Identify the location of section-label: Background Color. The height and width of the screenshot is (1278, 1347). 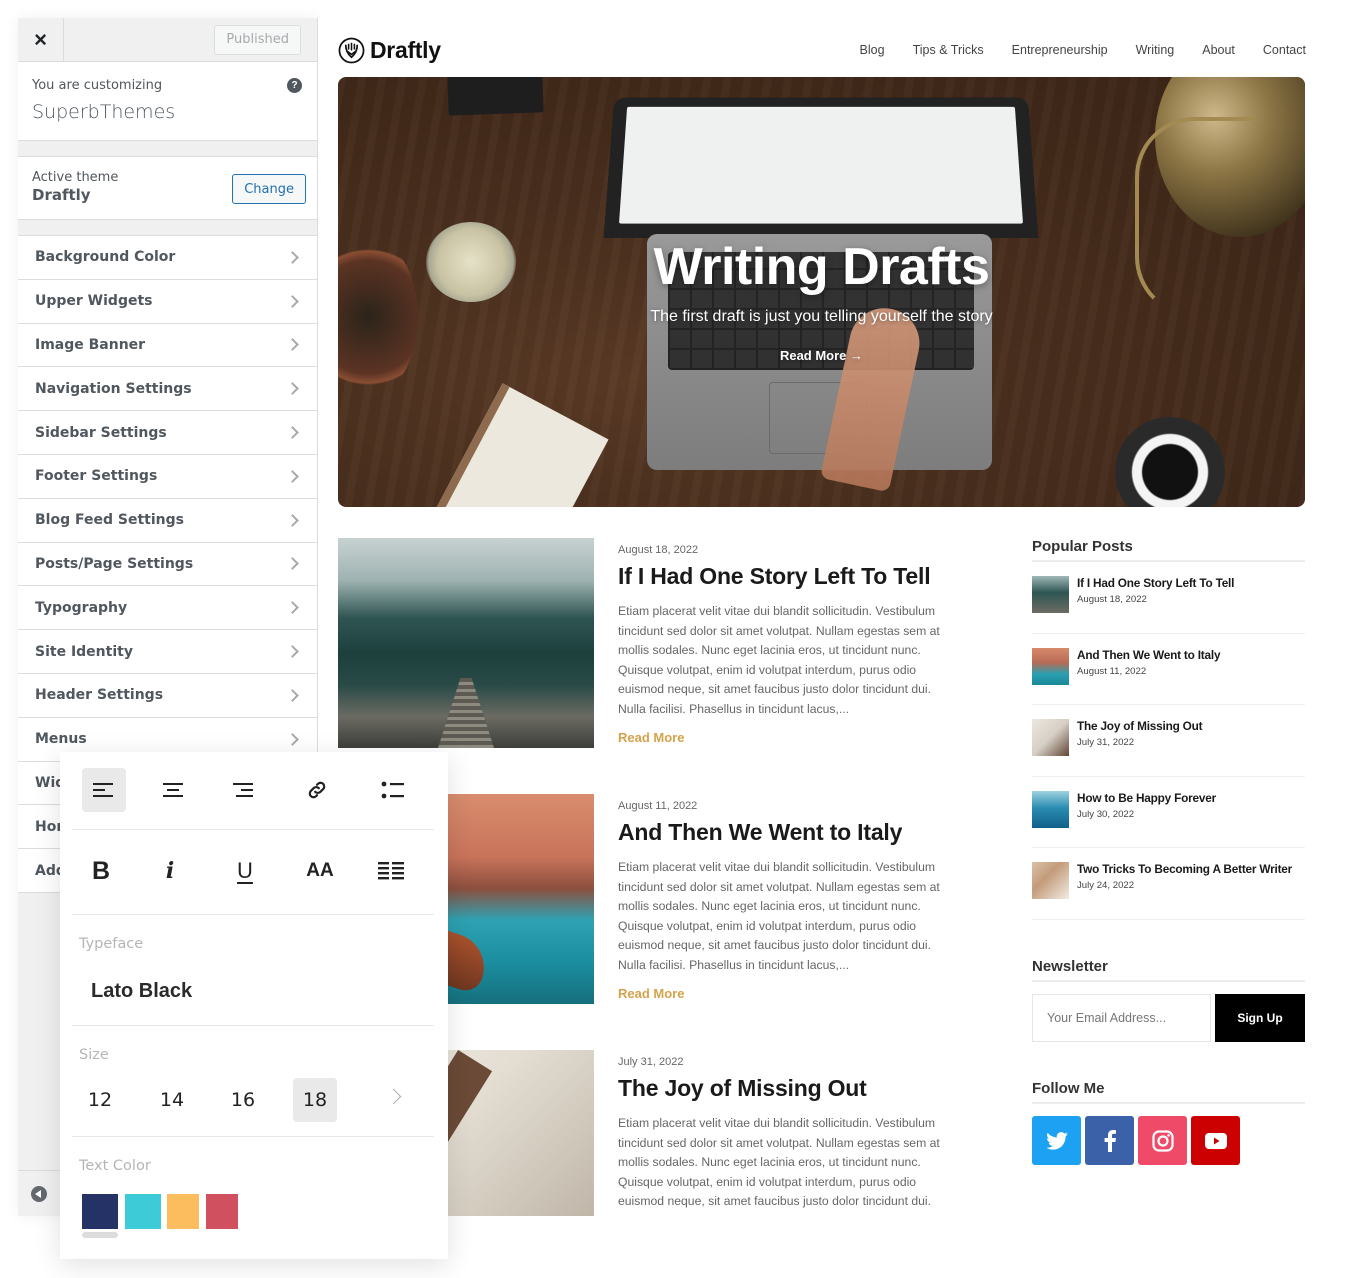
(105, 257).